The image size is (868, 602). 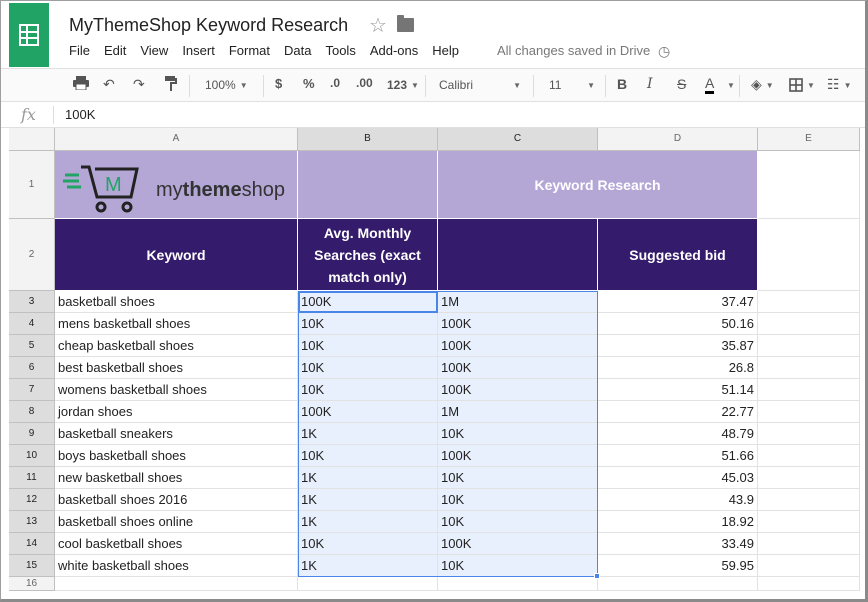 I want to click on cell-keyword: jordan shoes, so click(x=176, y=412).